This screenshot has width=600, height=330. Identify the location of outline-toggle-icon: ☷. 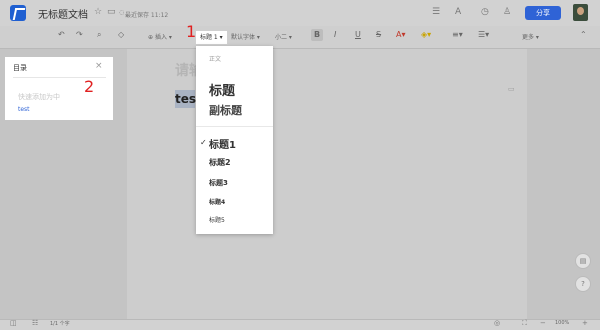
(35, 323).